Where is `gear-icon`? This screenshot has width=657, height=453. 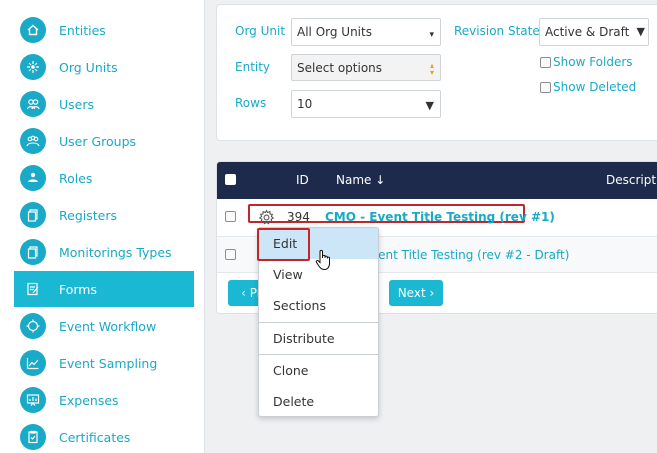
gear-icon is located at coordinates (266, 217).